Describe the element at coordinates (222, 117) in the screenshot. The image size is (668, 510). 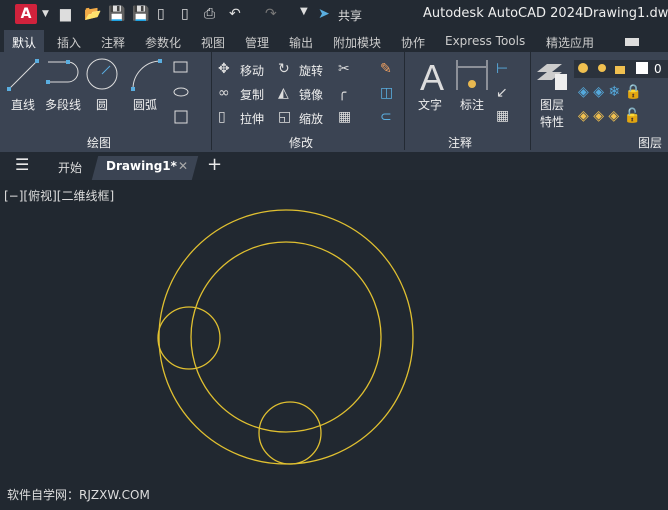
I see `stretch-icon: ▯` at that location.